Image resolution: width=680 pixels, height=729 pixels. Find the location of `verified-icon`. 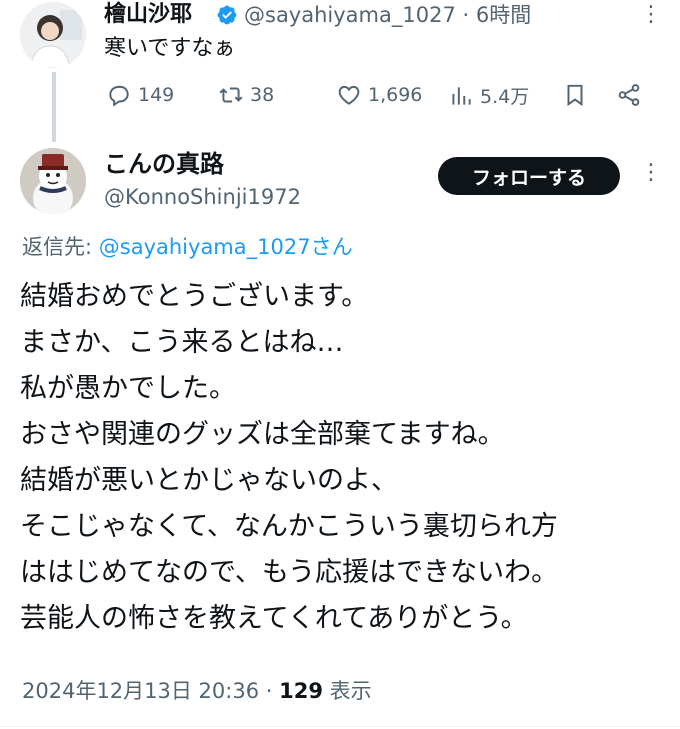

verified-icon is located at coordinates (227, 15).